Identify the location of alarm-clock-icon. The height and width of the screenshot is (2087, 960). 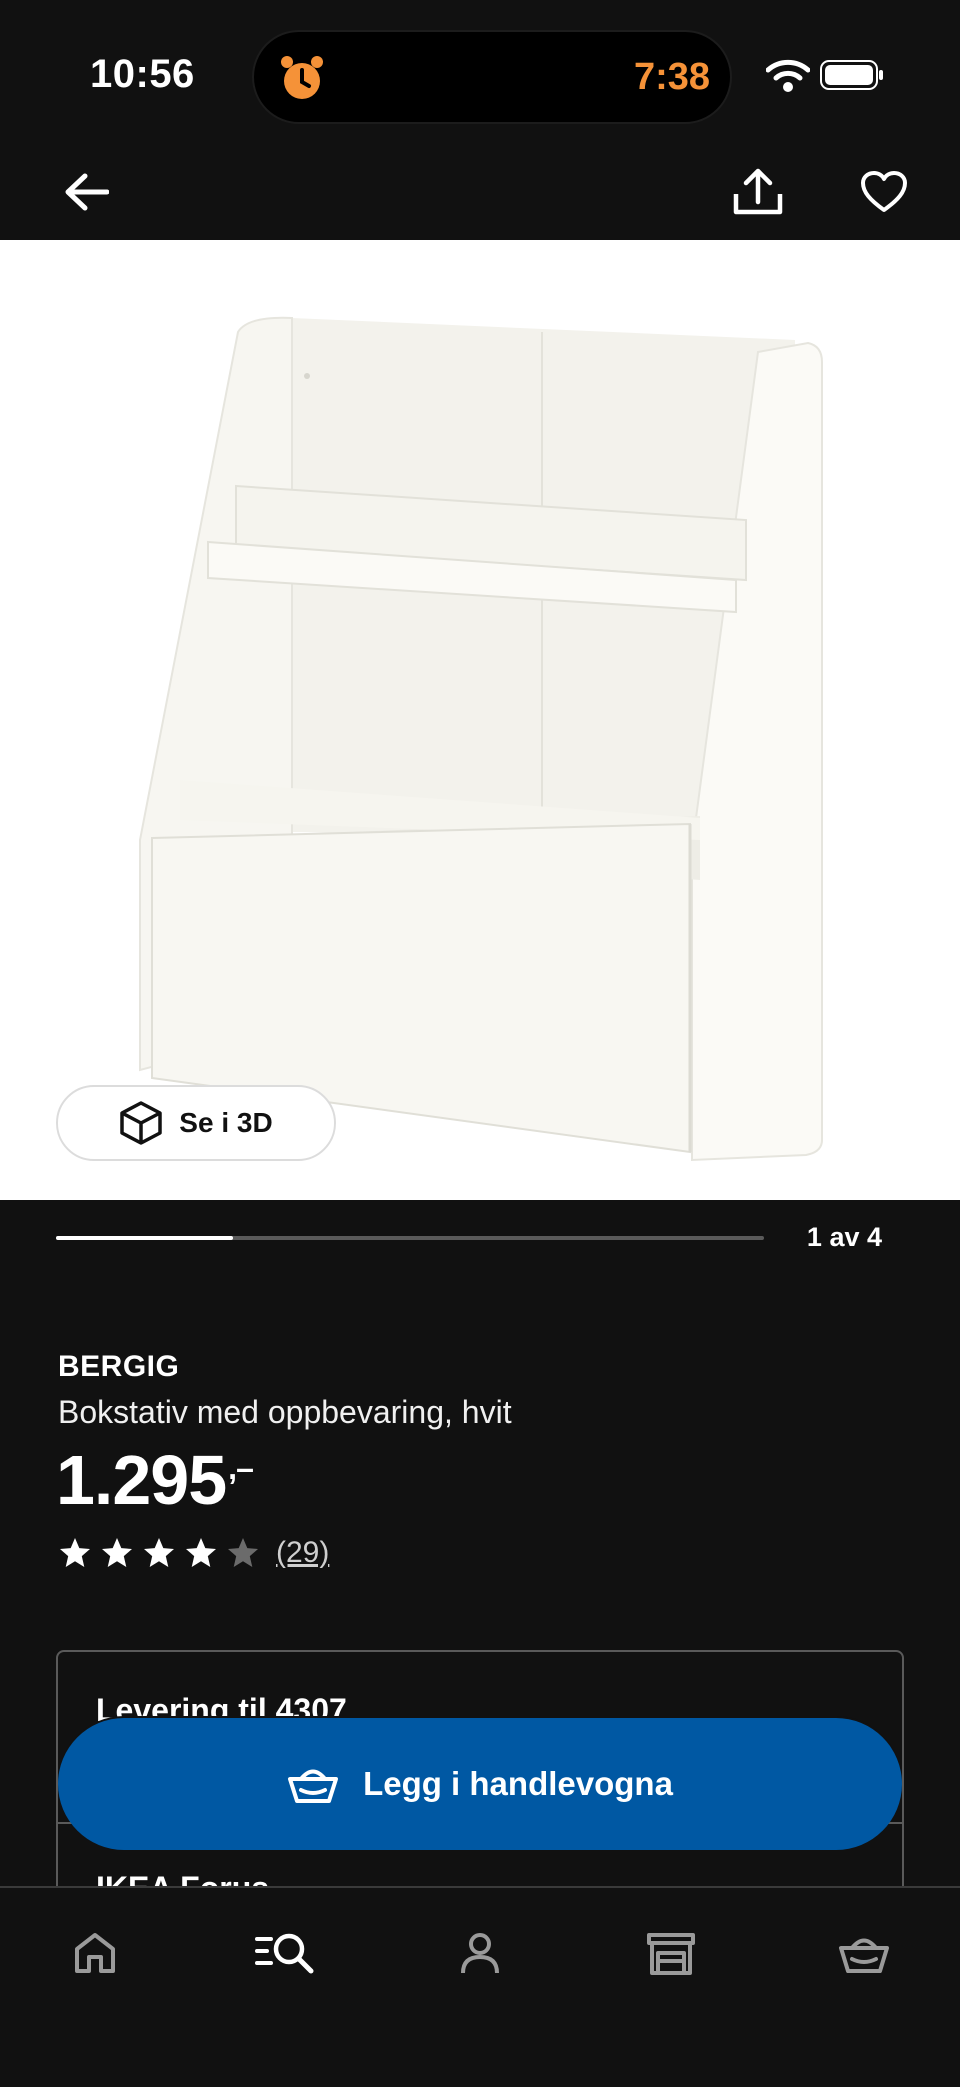
(302, 77).